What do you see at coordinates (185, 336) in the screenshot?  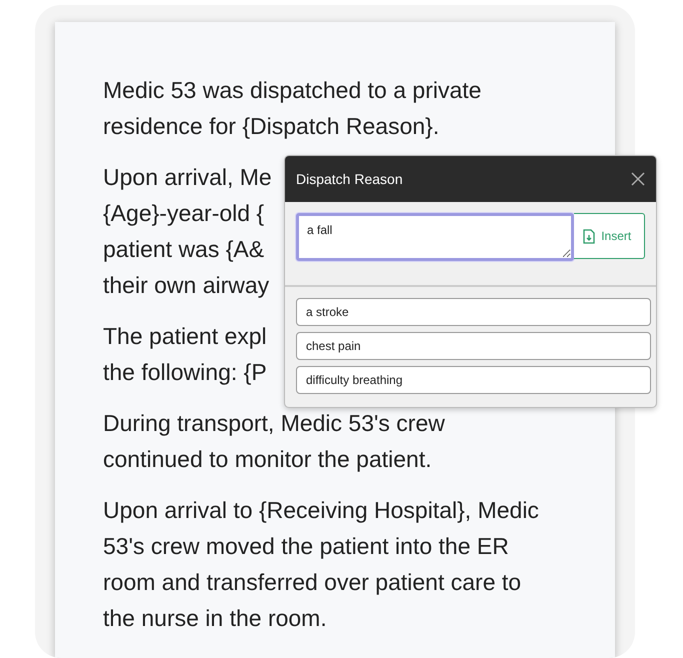 I see `text-line: The patient expl` at bounding box center [185, 336].